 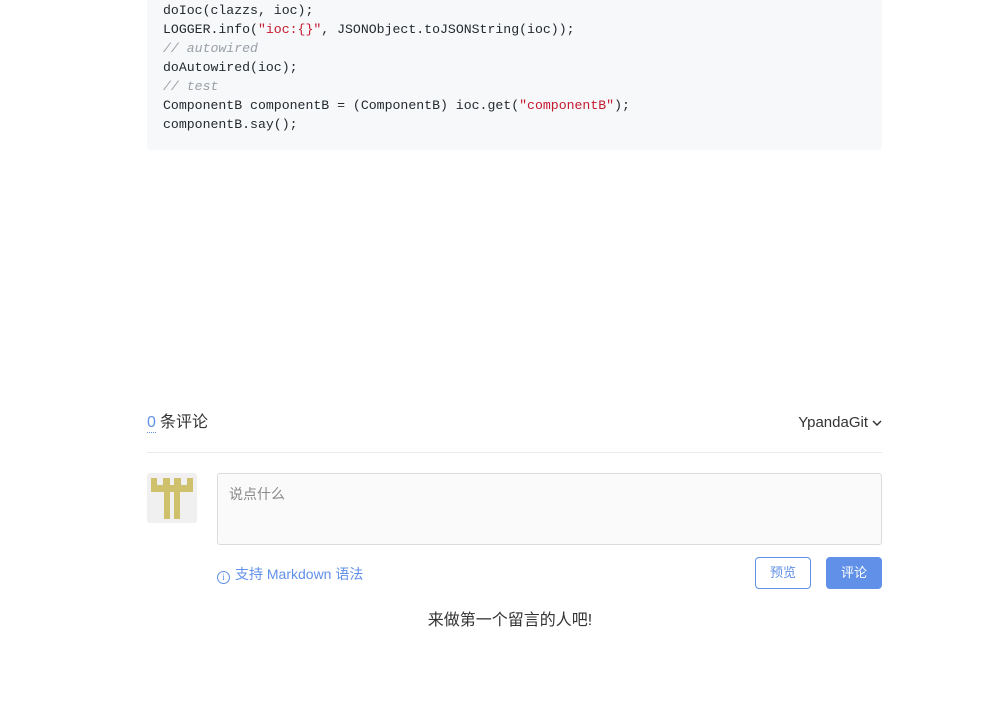 What do you see at coordinates (289, 29) in the screenshot?
I see `code-string: "ioc:{}"` at bounding box center [289, 29].